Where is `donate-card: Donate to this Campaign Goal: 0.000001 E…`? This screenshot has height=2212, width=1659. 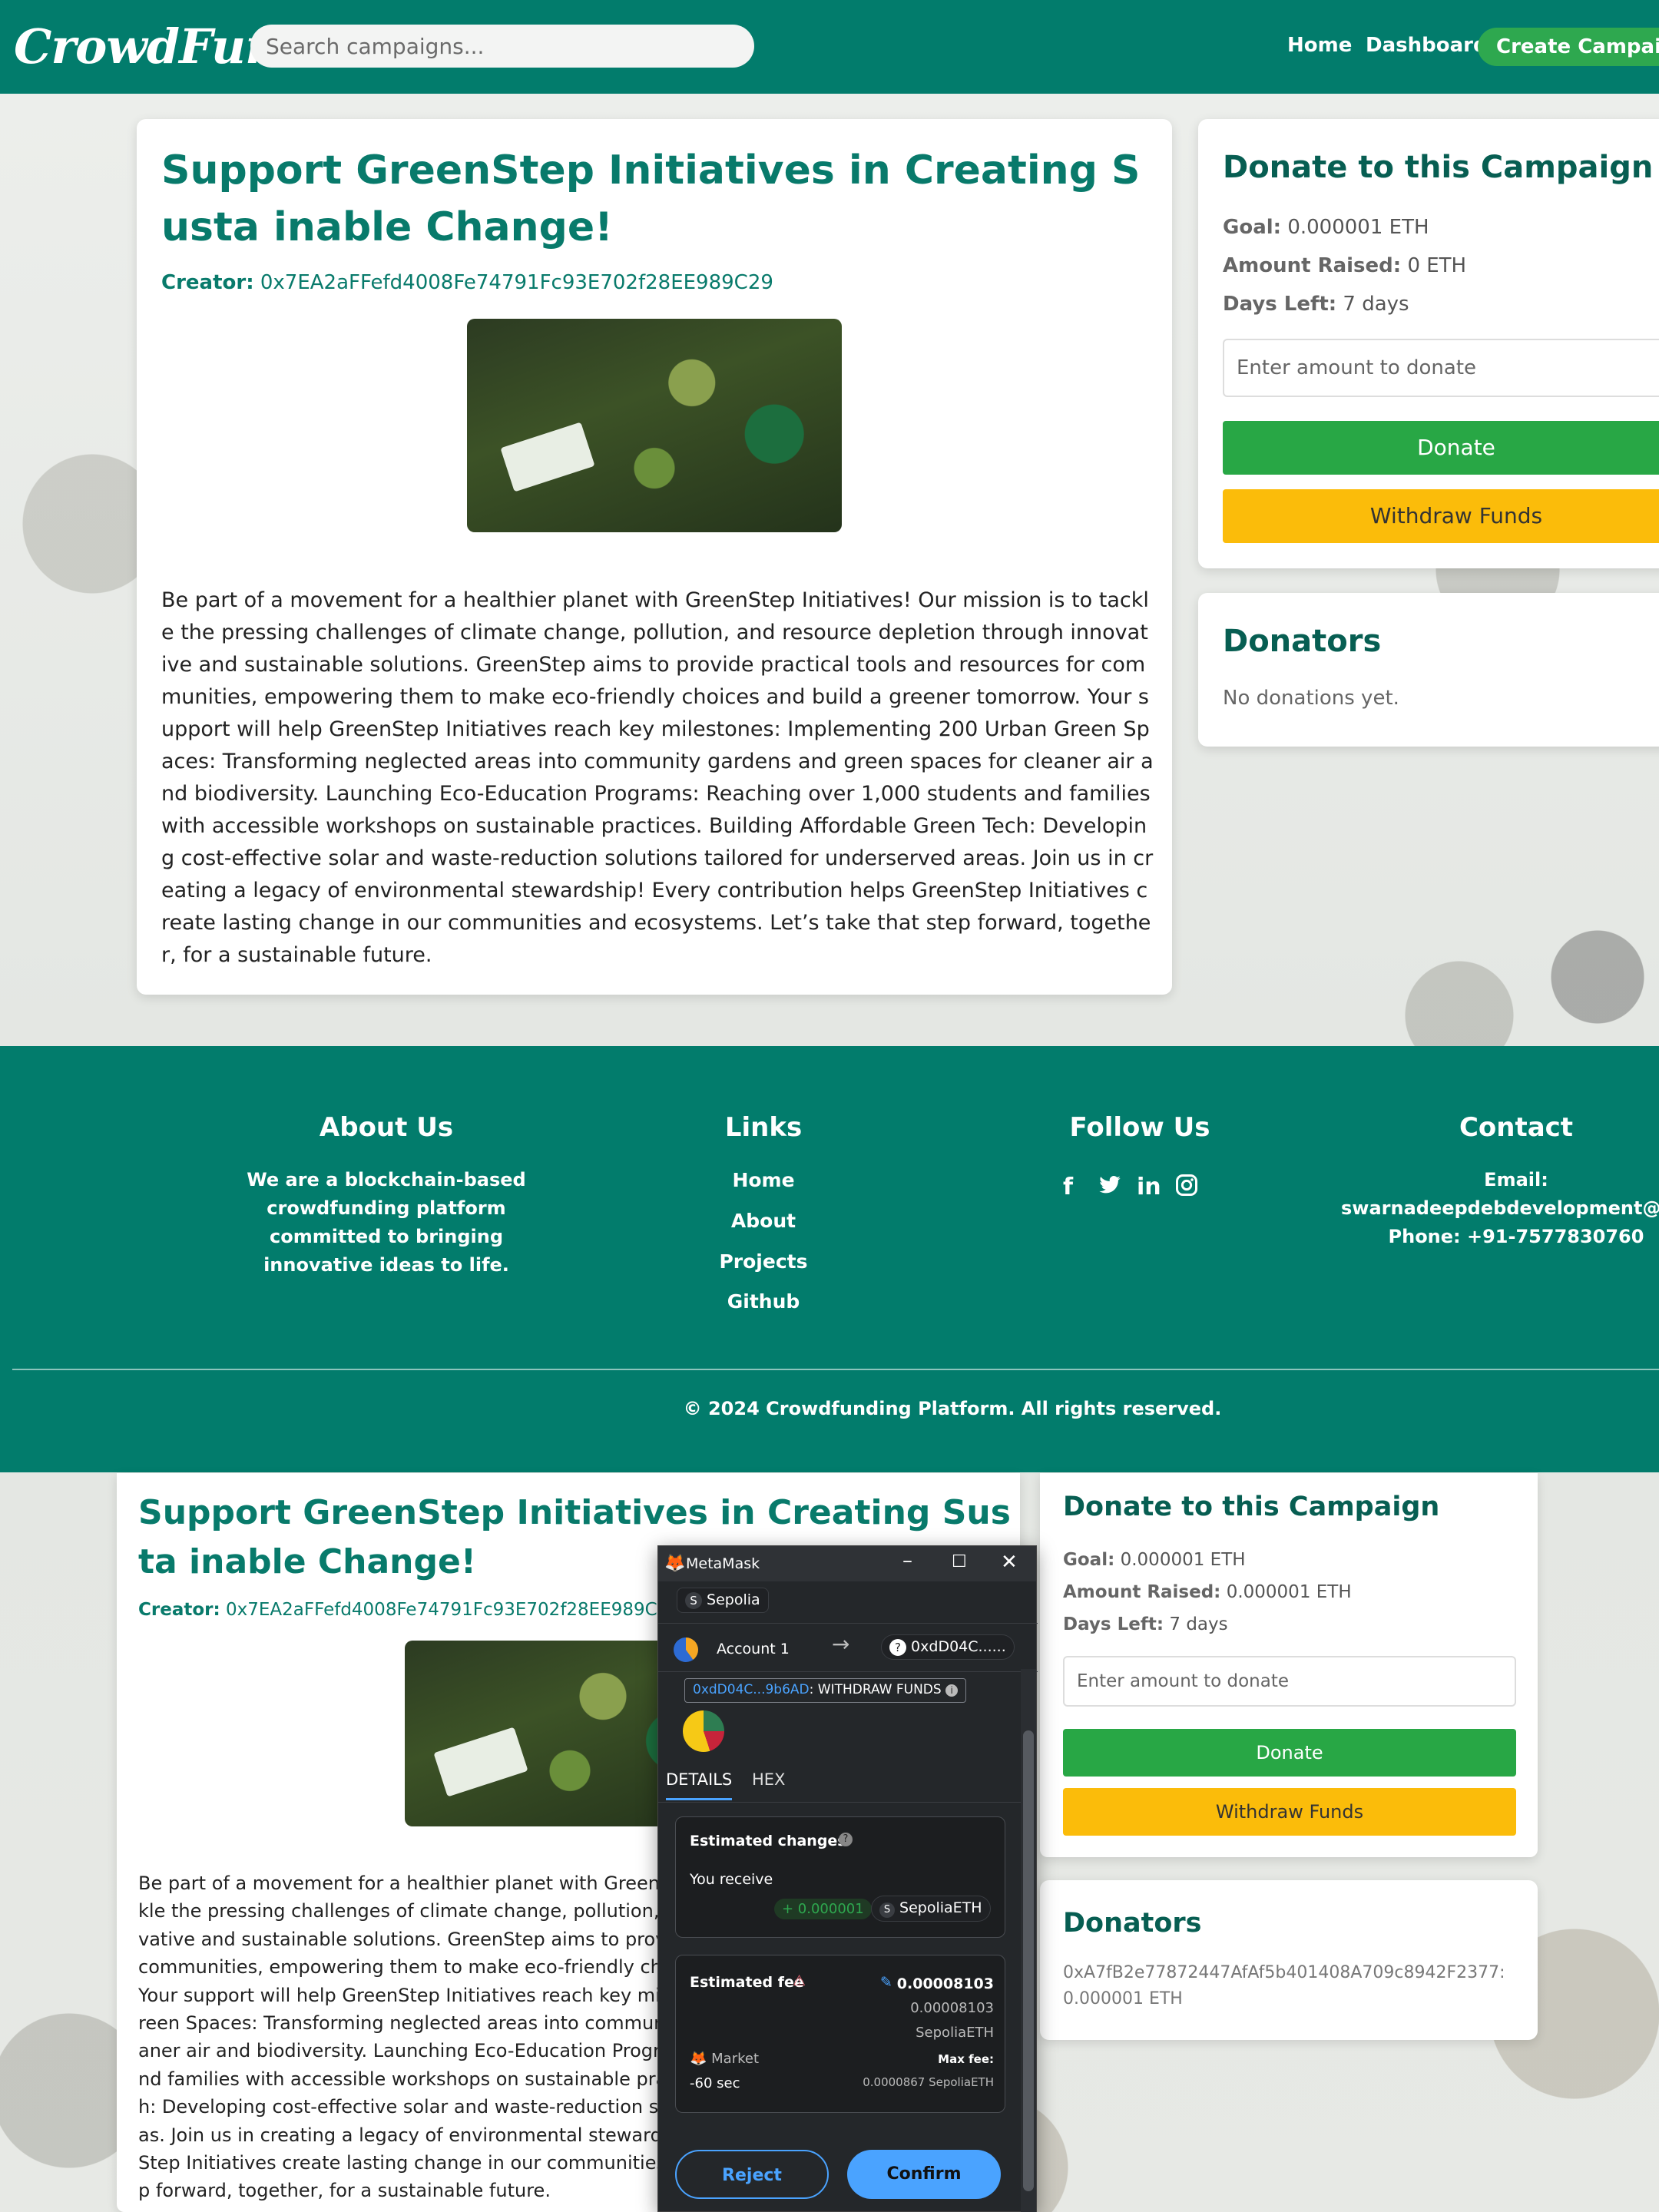
donate-card: Donate to this Campaign Goal: 0.000001 E… is located at coordinates (1428, 344).